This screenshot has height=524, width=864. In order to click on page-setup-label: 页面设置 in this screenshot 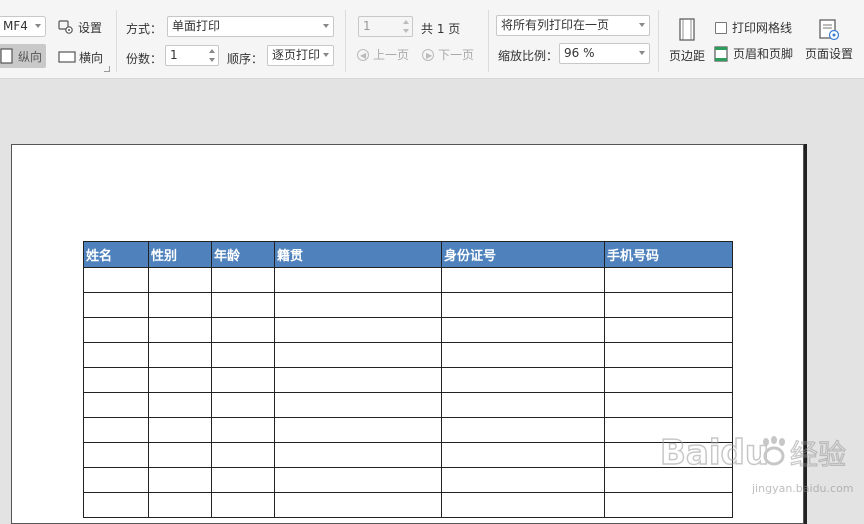, I will do `click(828, 54)`.